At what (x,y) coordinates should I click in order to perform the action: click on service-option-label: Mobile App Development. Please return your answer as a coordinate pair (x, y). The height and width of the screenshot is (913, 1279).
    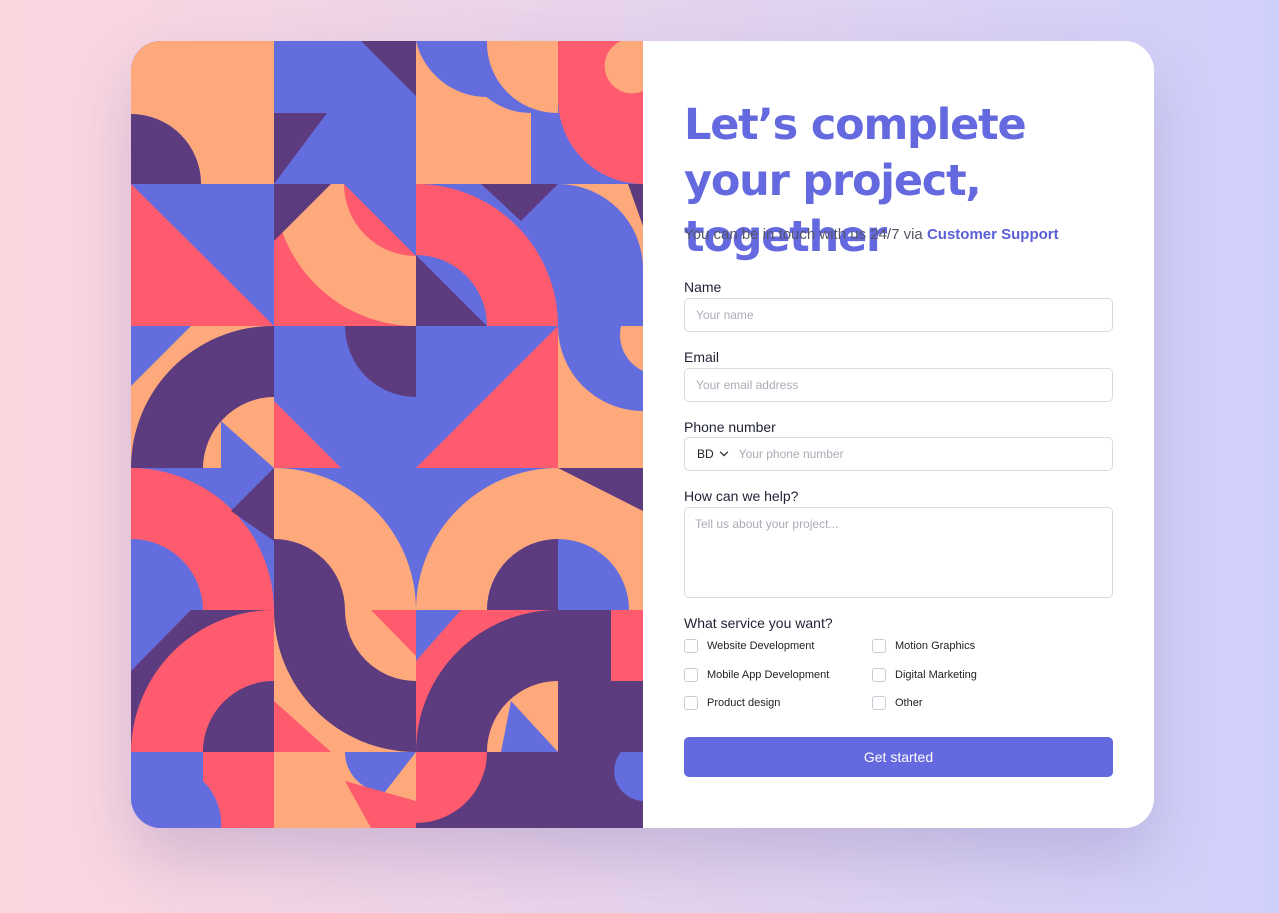
    Looking at the image, I should click on (768, 675).